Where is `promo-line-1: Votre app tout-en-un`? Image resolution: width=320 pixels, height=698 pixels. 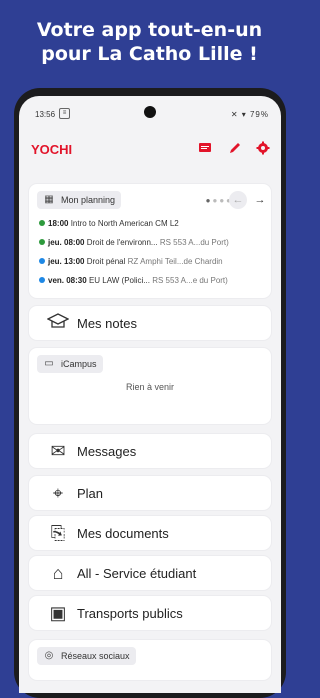
promo-line-1: Votre app tout-en-un is located at coordinates (149, 30).